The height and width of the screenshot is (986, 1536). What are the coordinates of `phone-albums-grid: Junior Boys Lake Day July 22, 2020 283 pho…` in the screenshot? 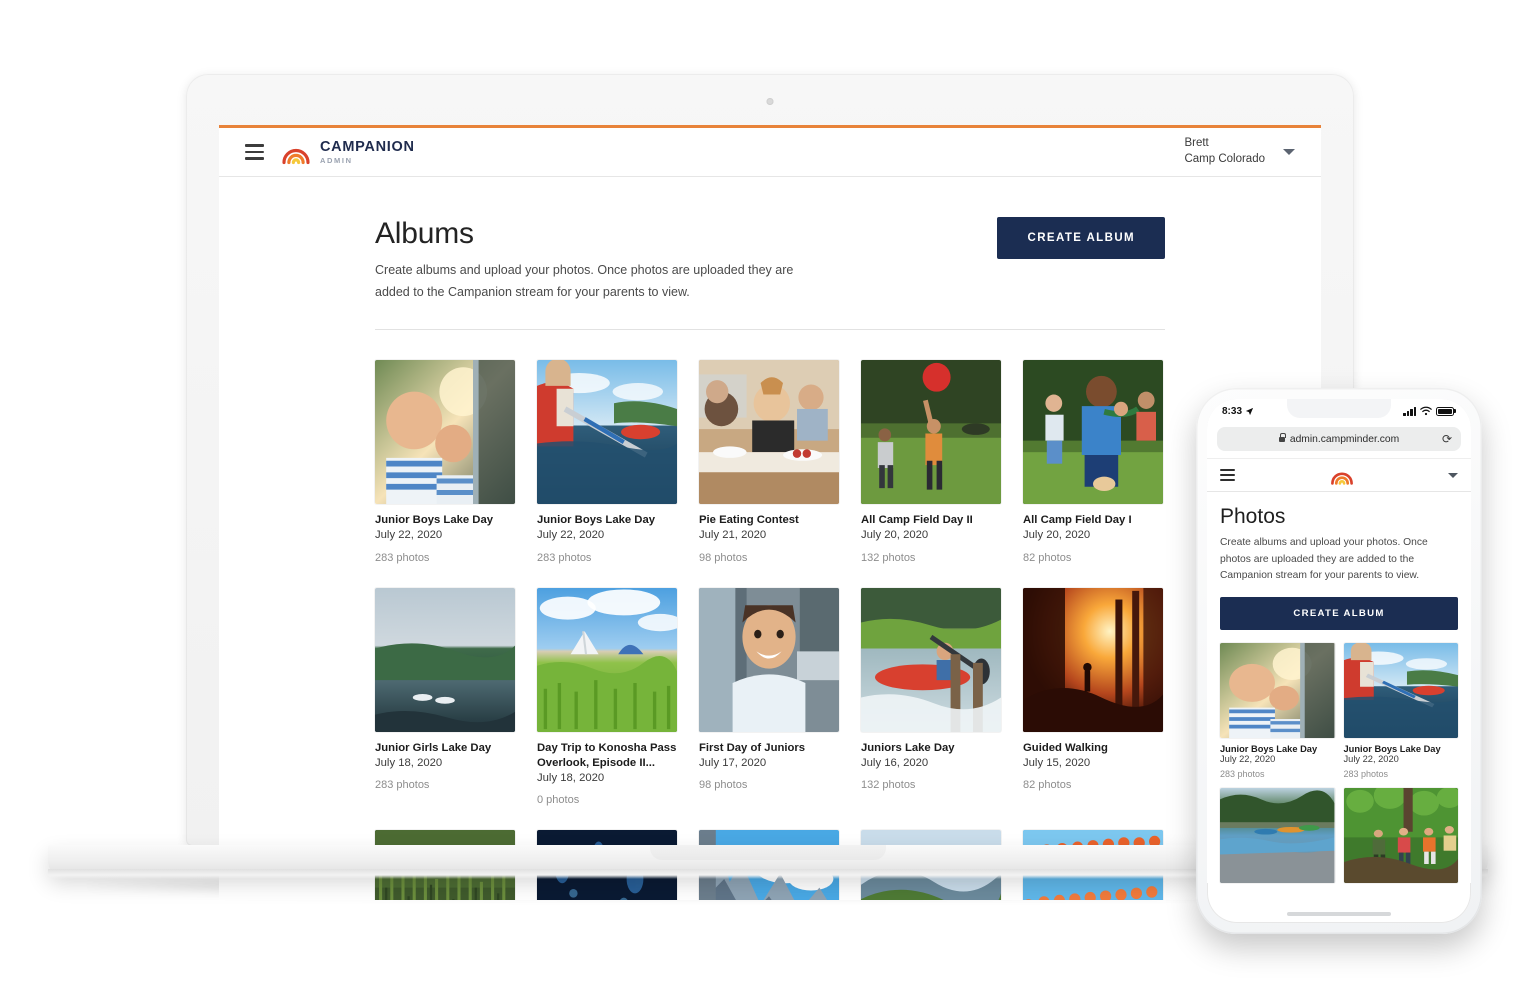 It's located at (1339, 757).